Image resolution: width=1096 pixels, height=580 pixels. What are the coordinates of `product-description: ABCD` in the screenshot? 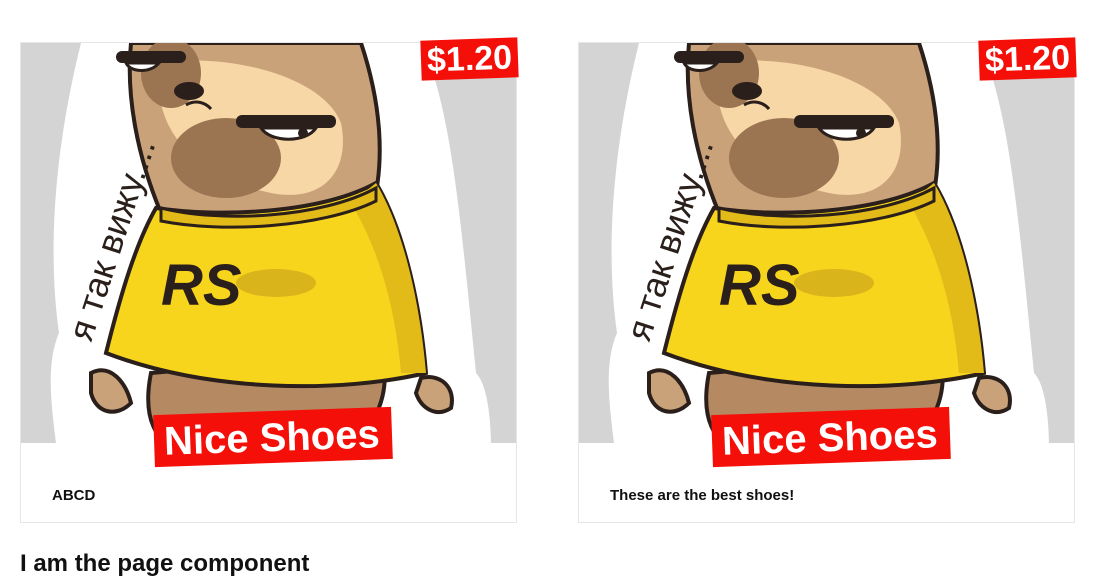 It's located at (74, 495).